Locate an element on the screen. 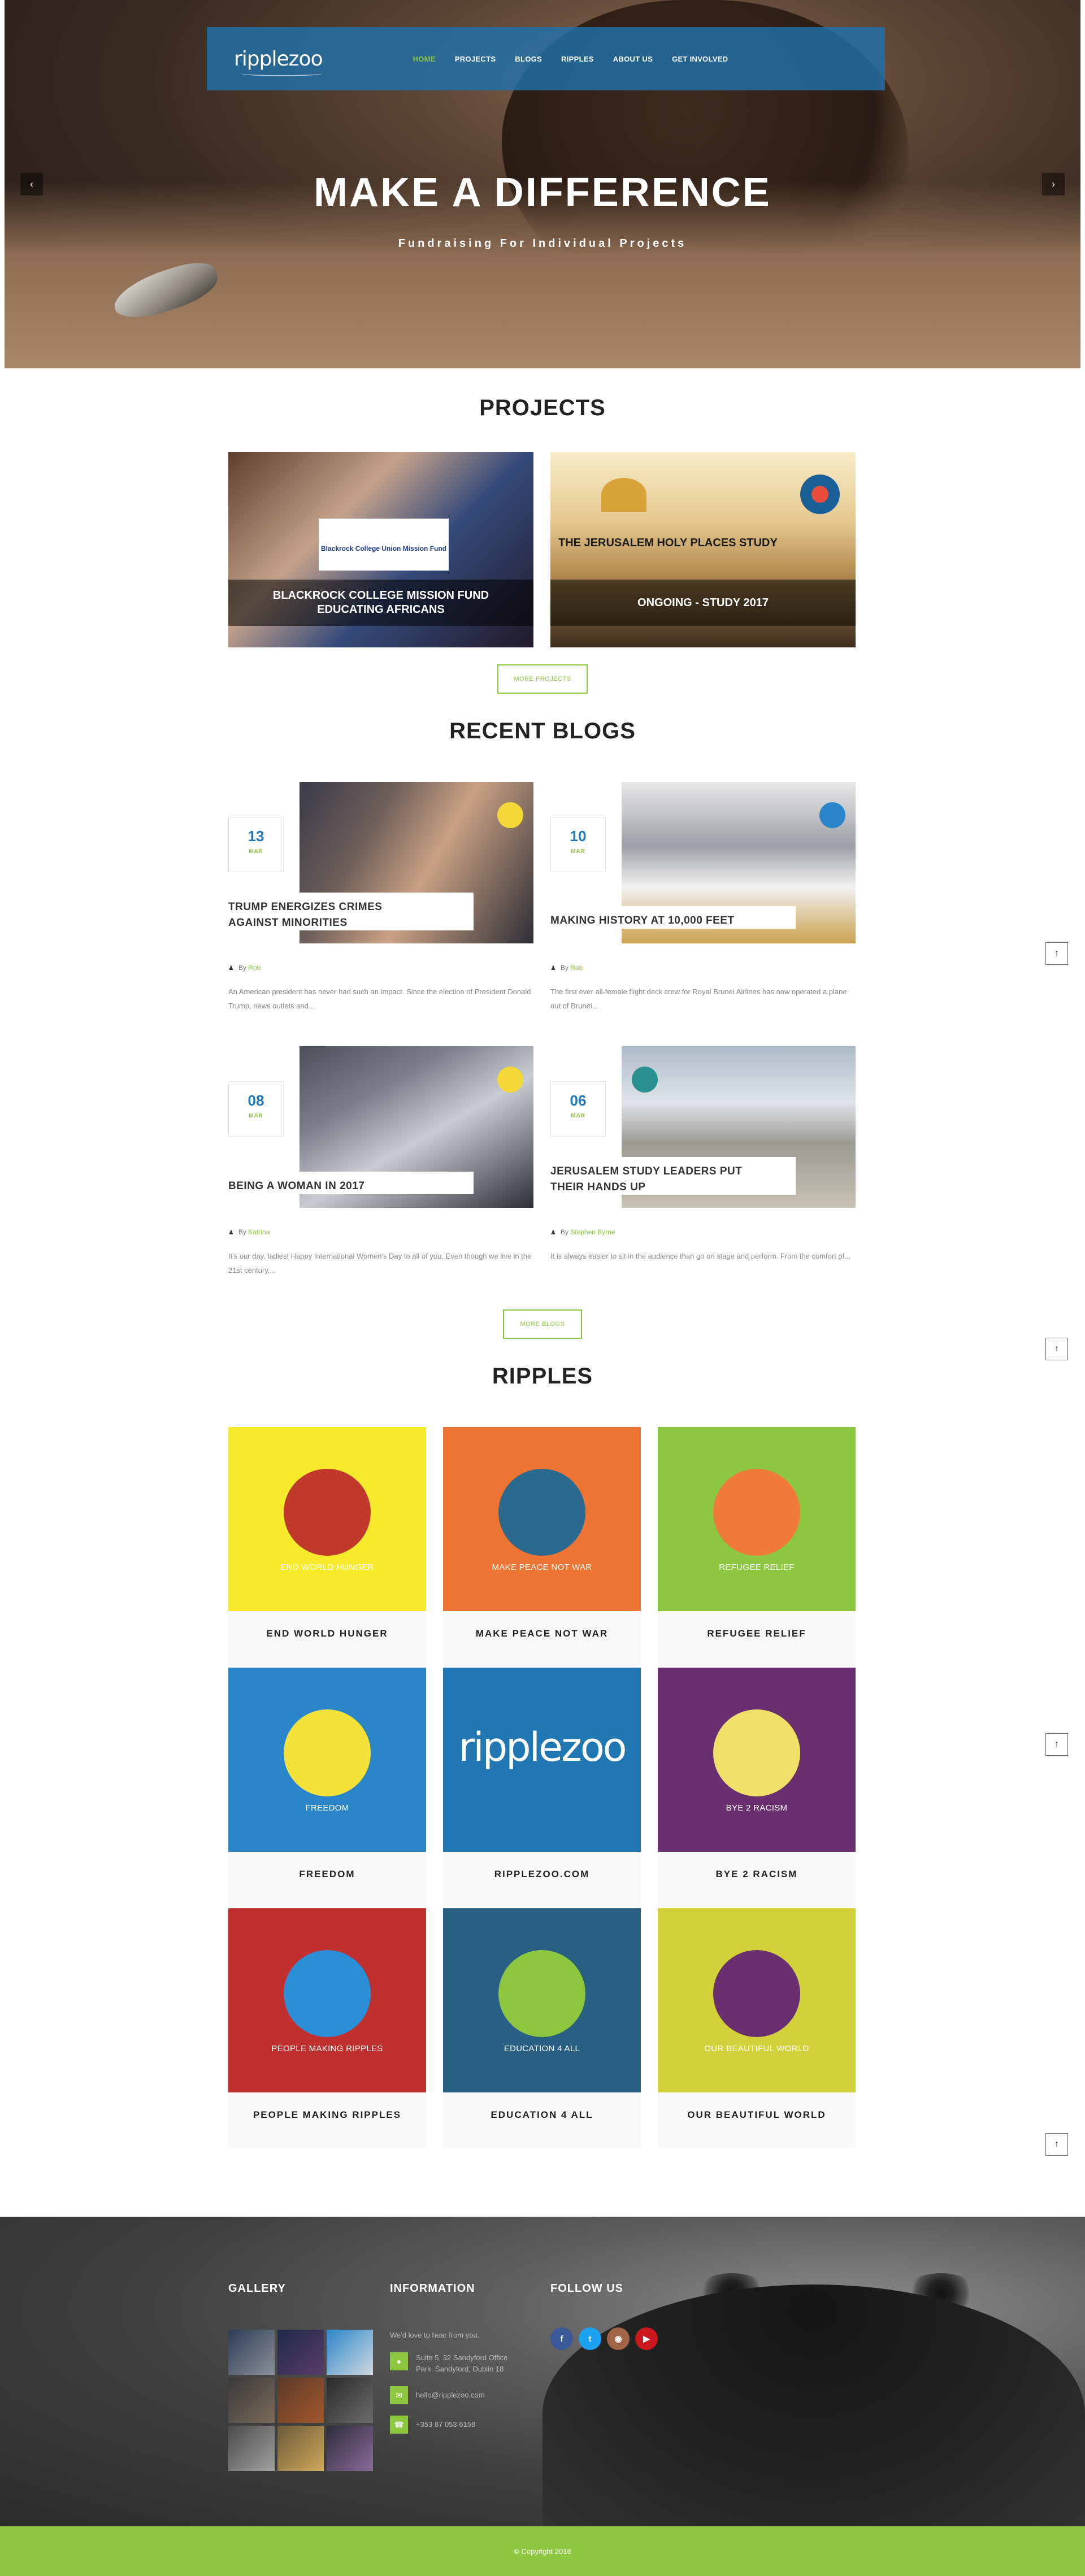 This screenshot has height=2576, width=1085. ripple-card: BYE 2 RACISM BYE 2 RACISM is located at coordinates (757, 1787).